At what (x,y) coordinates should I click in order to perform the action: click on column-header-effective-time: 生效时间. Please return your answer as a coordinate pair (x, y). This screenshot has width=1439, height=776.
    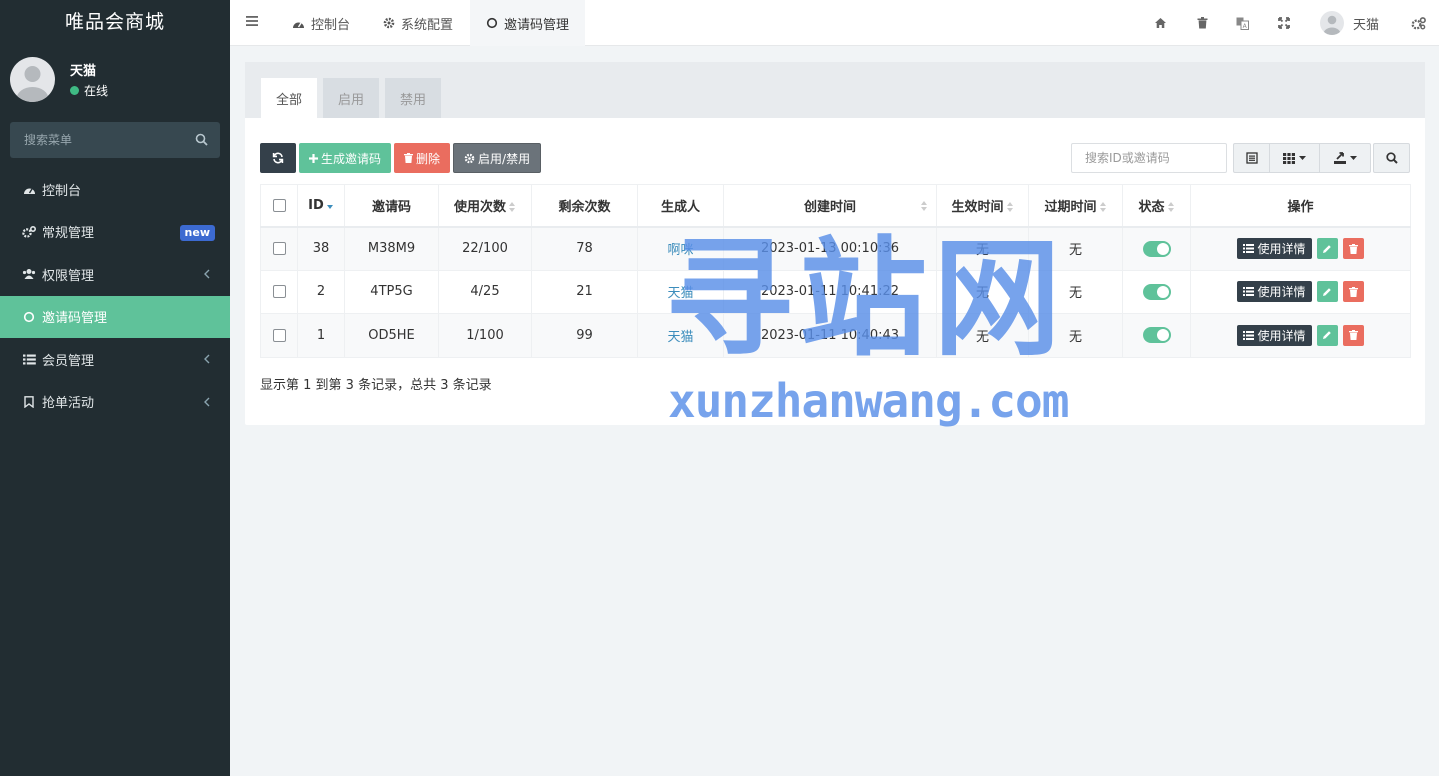
    Looking at the image, I should click on (982, 206).